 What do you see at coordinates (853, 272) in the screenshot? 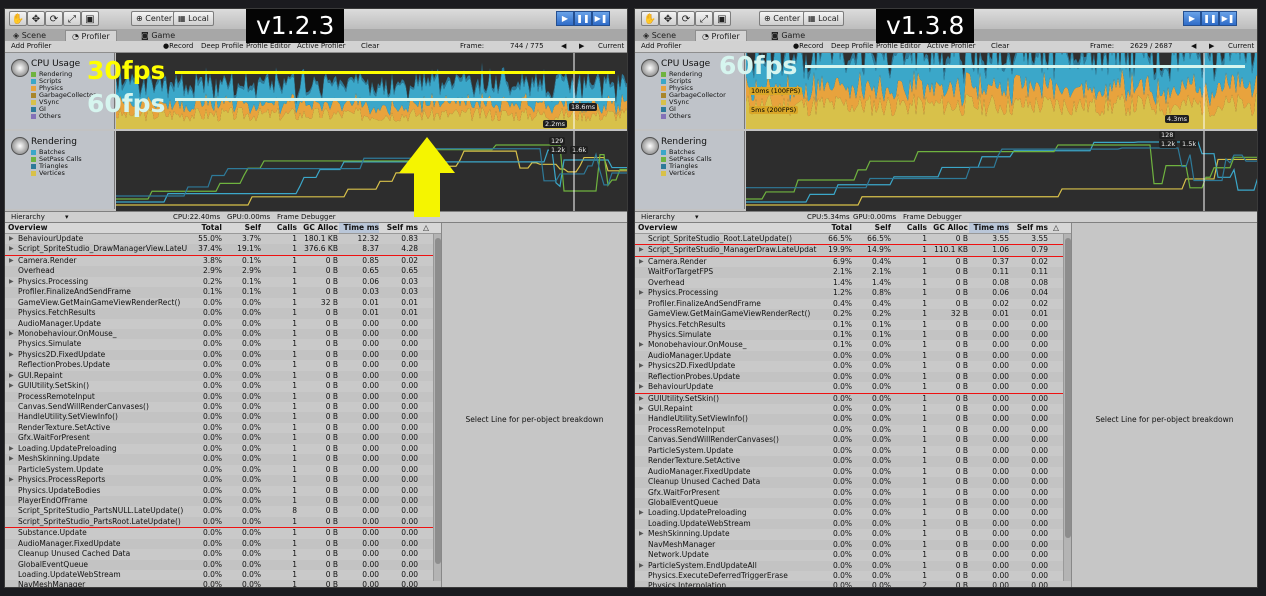
I see `table-row: WaitForTargetFPS 2.1% 2.1% 1 0 B 0.11 0.11` at bounding box center [853, 272].